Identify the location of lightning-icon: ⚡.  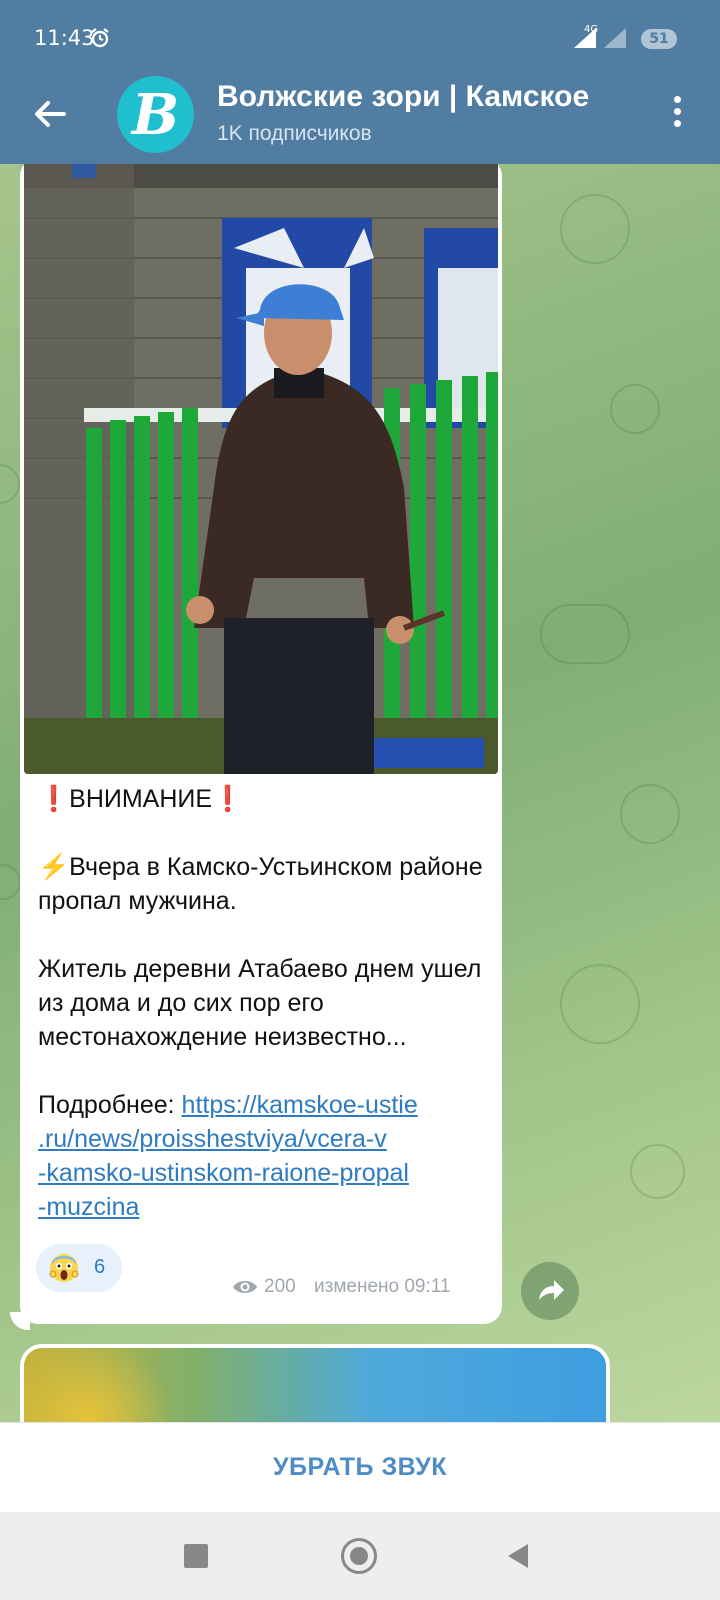
(54, 867).